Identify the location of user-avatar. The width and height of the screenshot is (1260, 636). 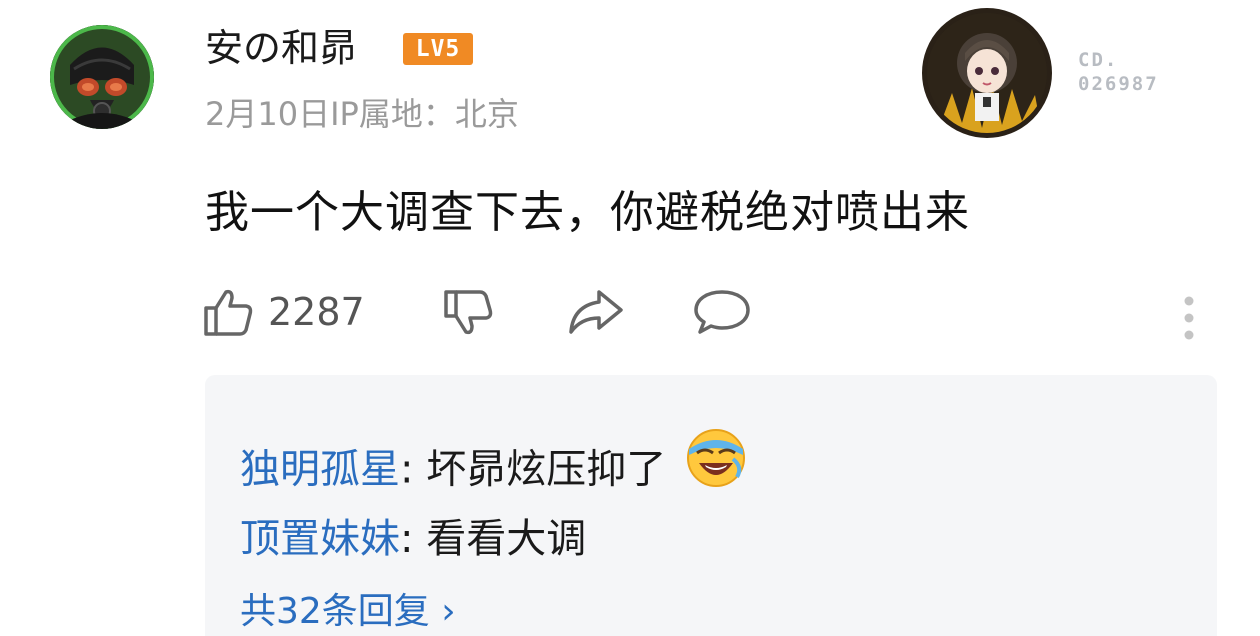
(102, 77).